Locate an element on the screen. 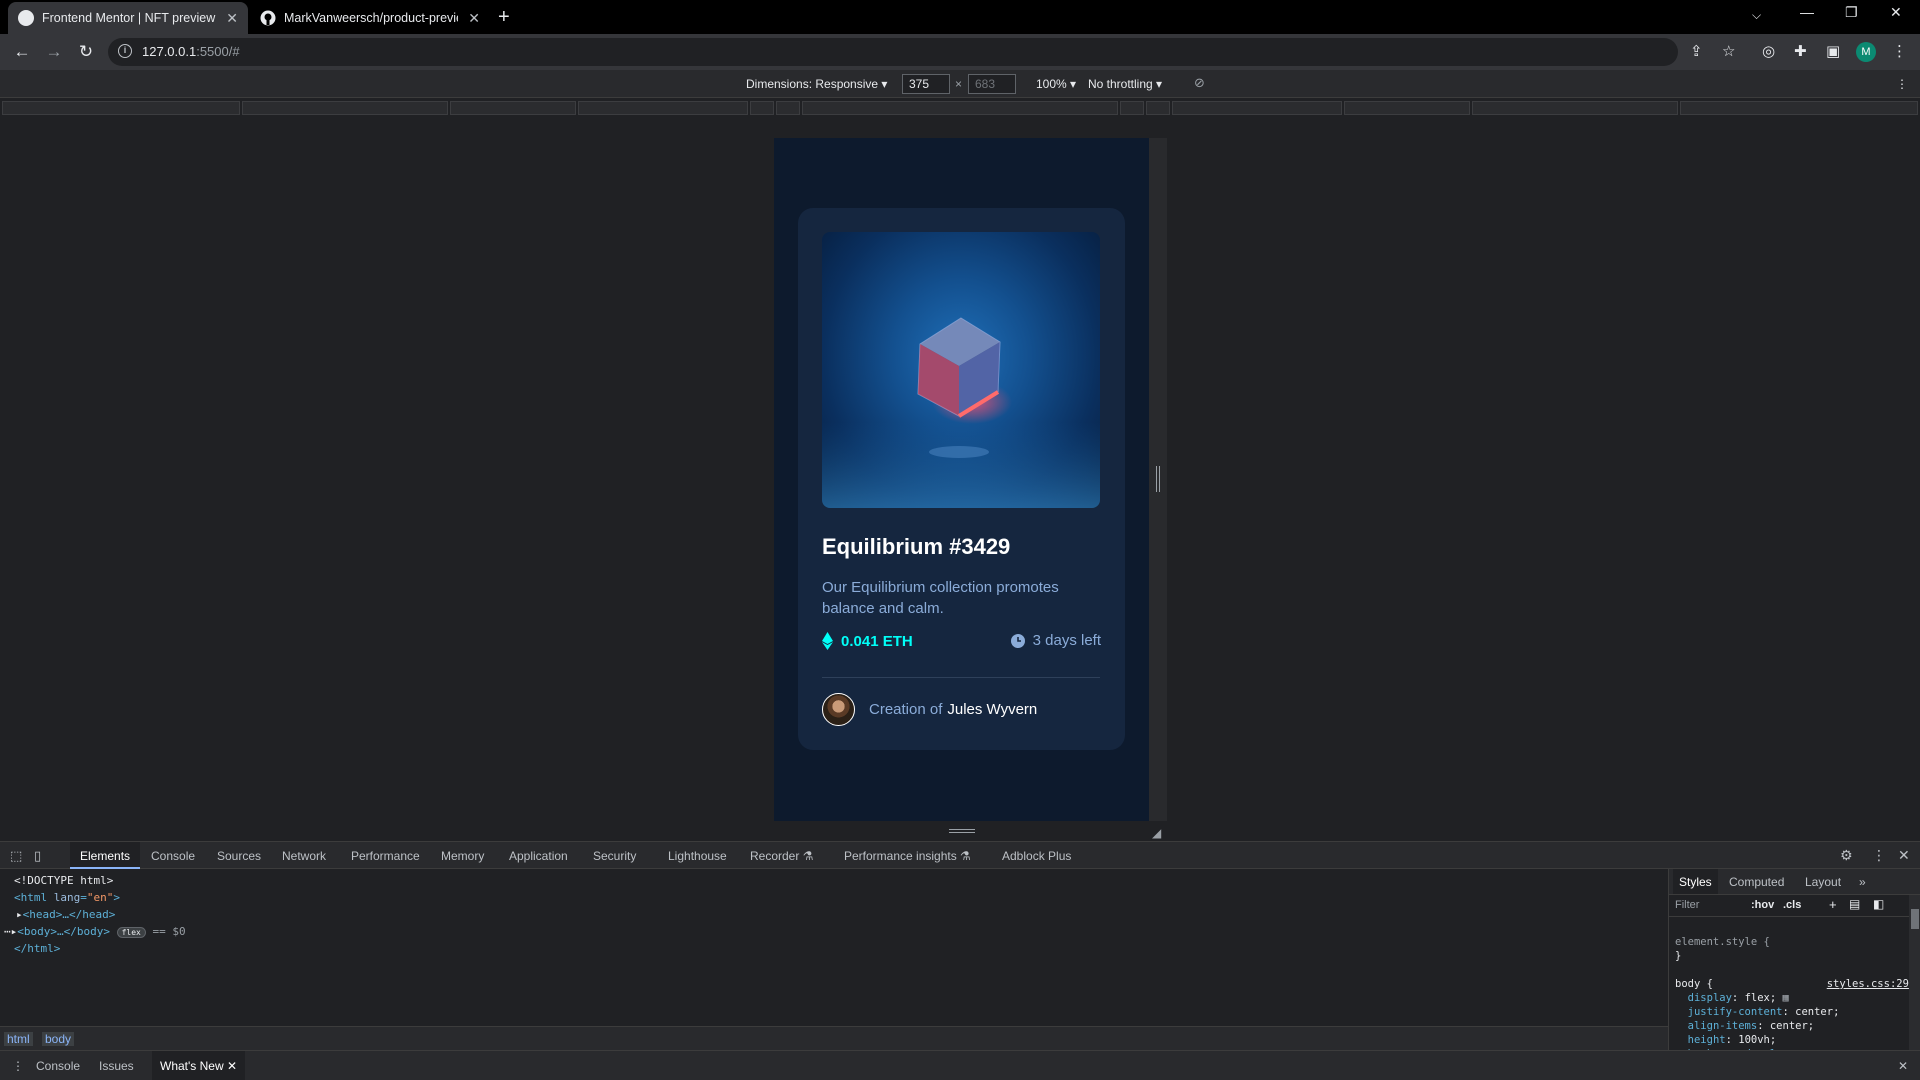  close-drawer-tab-icon: ✕ is located at coordinates (232, 1066).